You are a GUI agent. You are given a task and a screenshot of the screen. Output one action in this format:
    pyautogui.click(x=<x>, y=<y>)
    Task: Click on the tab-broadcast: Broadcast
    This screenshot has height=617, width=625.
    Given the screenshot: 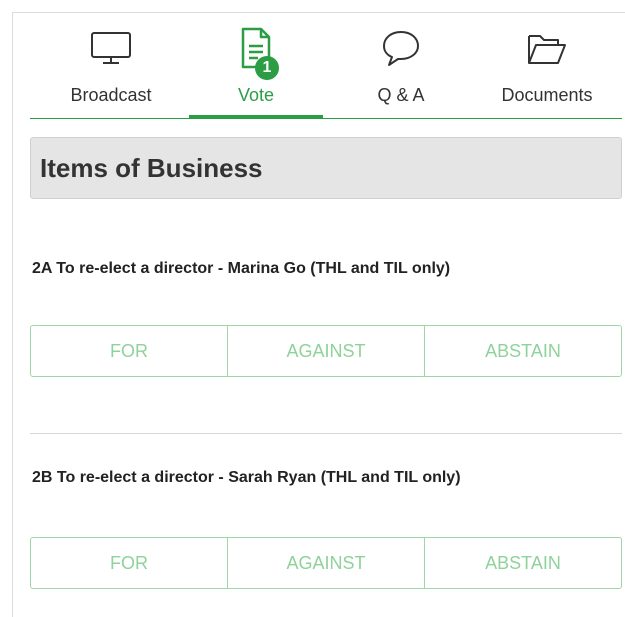 What is the action you would take?
    pyautogui.click(x=111, y=70)
    